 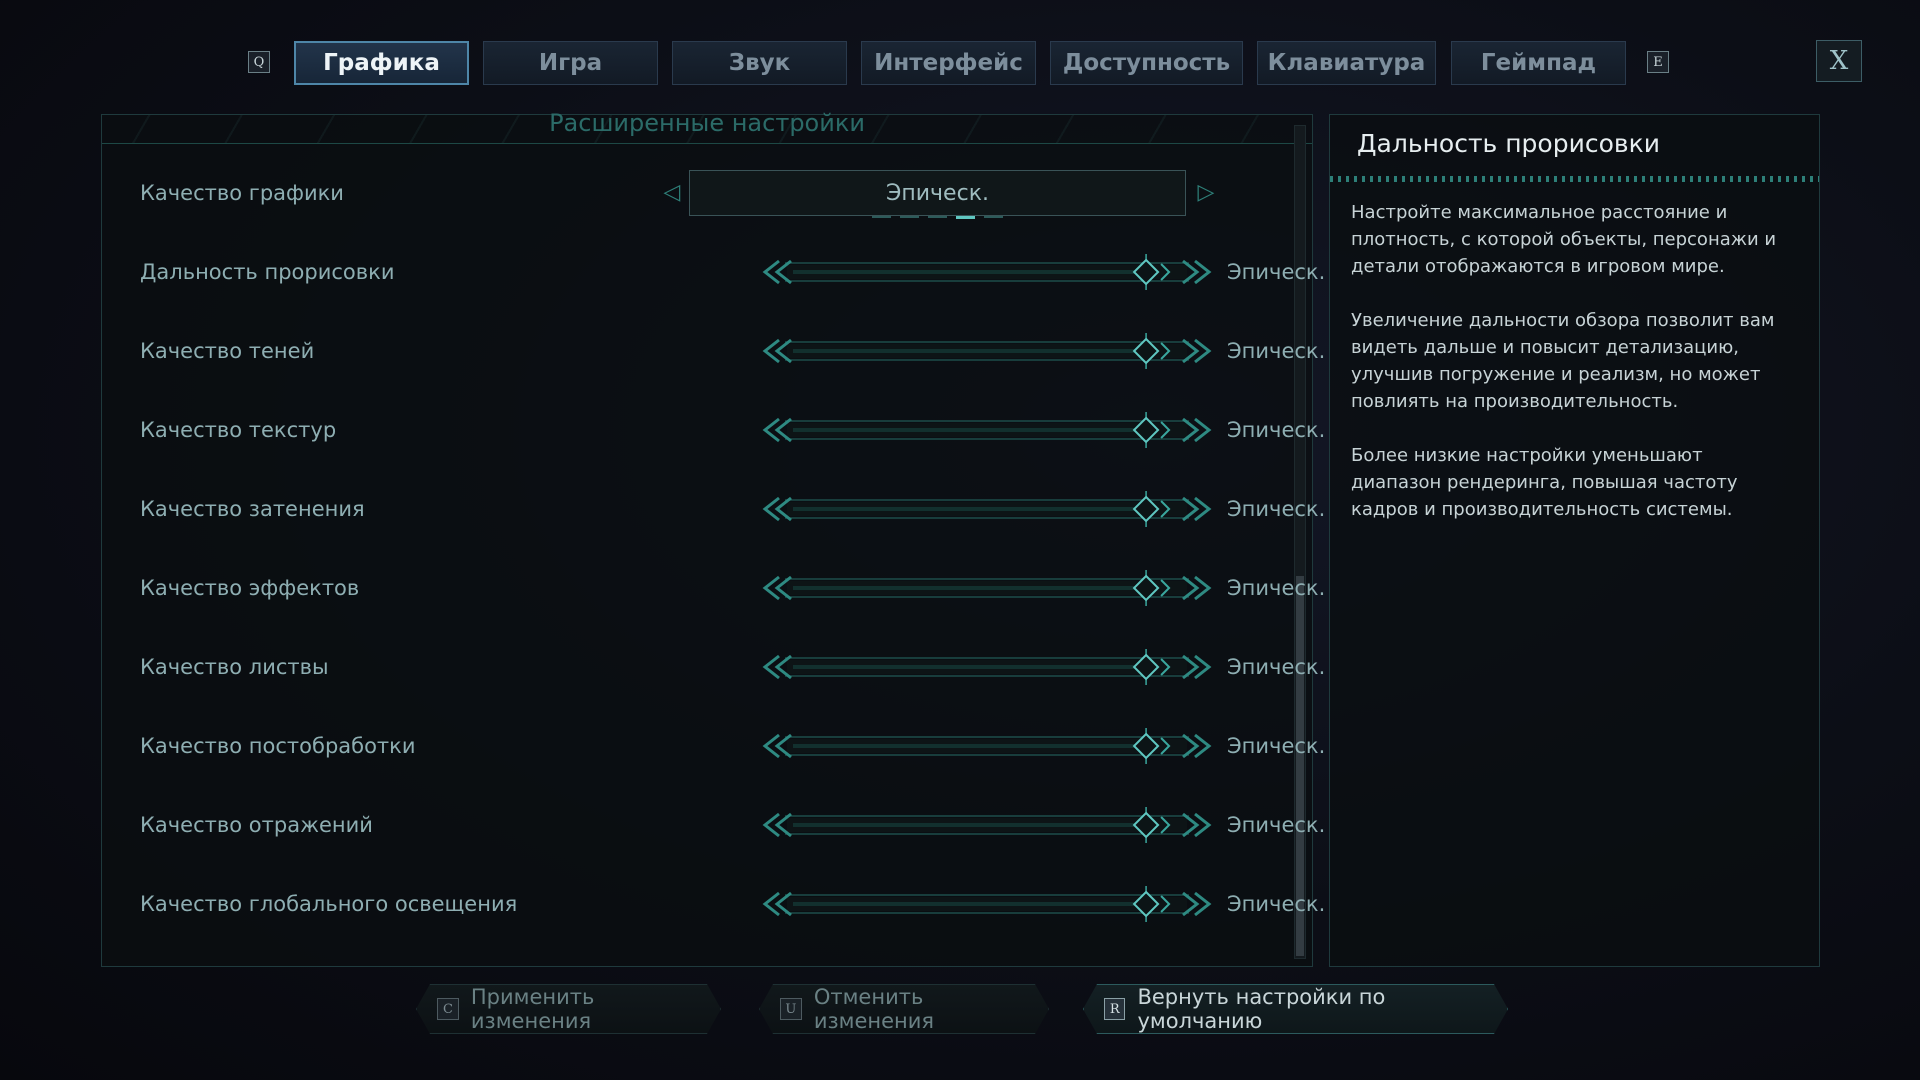 I want to click on prev-arrow-icon: ◁, so click(x=672, y=193).